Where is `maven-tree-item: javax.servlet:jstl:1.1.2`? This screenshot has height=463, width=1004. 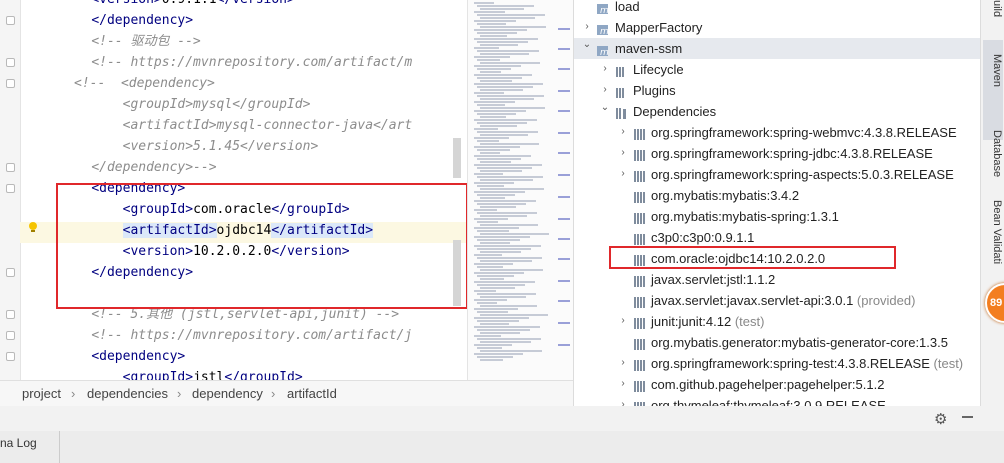
maven-tree-item: javax.servlet:jstl:1.1.2 is located at coordinates (777, 279).